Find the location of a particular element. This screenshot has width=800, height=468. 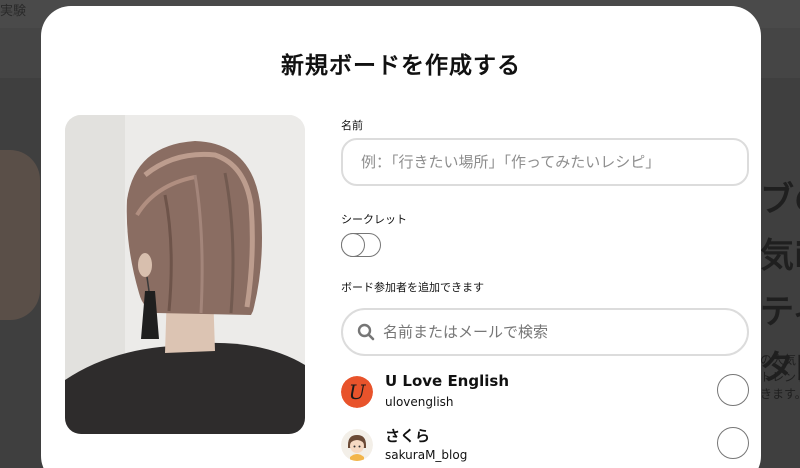

collaborator-handle: ulovenglish is located at coordinates (419, 402).